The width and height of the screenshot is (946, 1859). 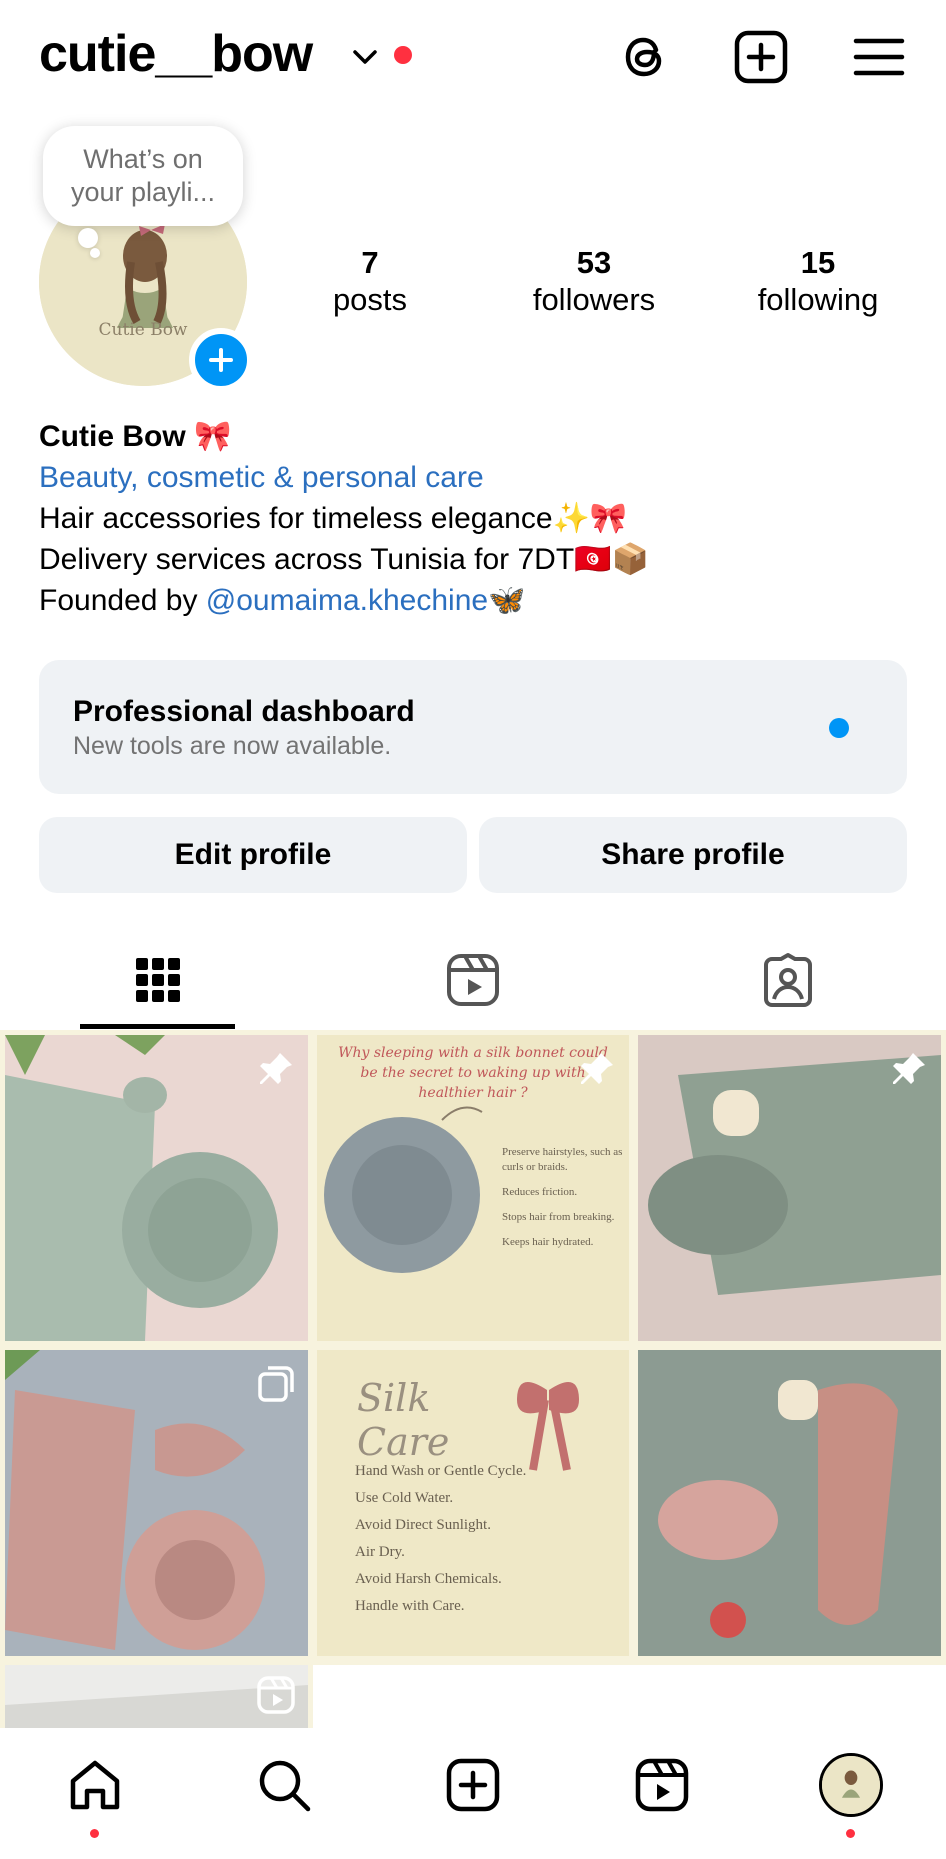 I want to click on top-header: cutie__bow, so click(x=473, y=59).